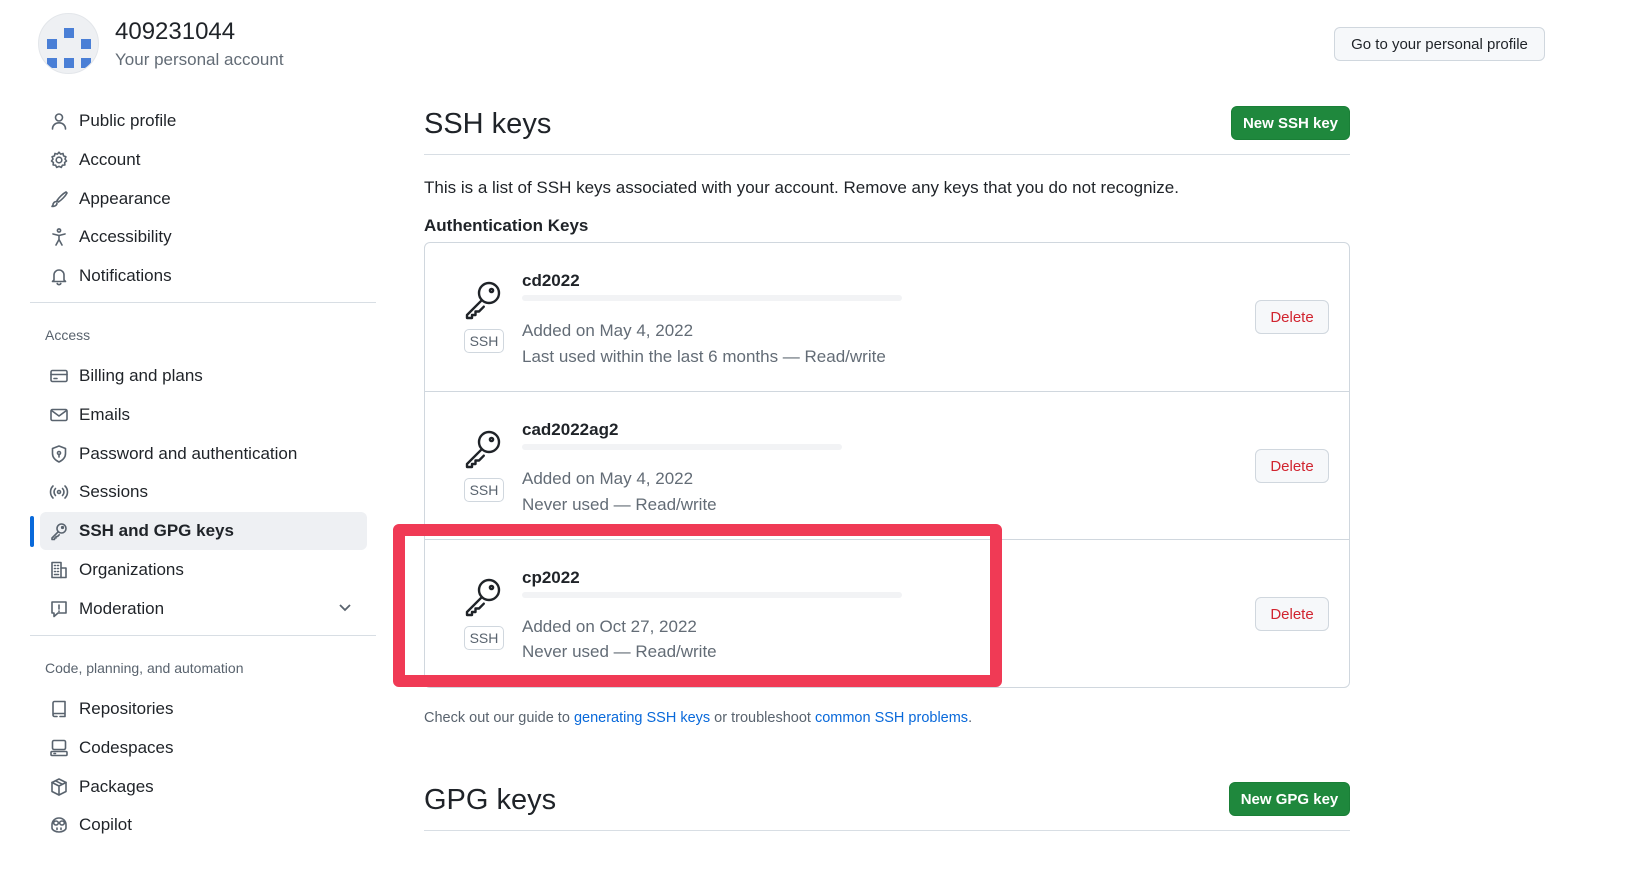 The width and height of the screenshot is (1626, 872). Describe the element at coordinates (199, 59) in the screenshot. I see `account-subtitle: Your personal account` at that location.